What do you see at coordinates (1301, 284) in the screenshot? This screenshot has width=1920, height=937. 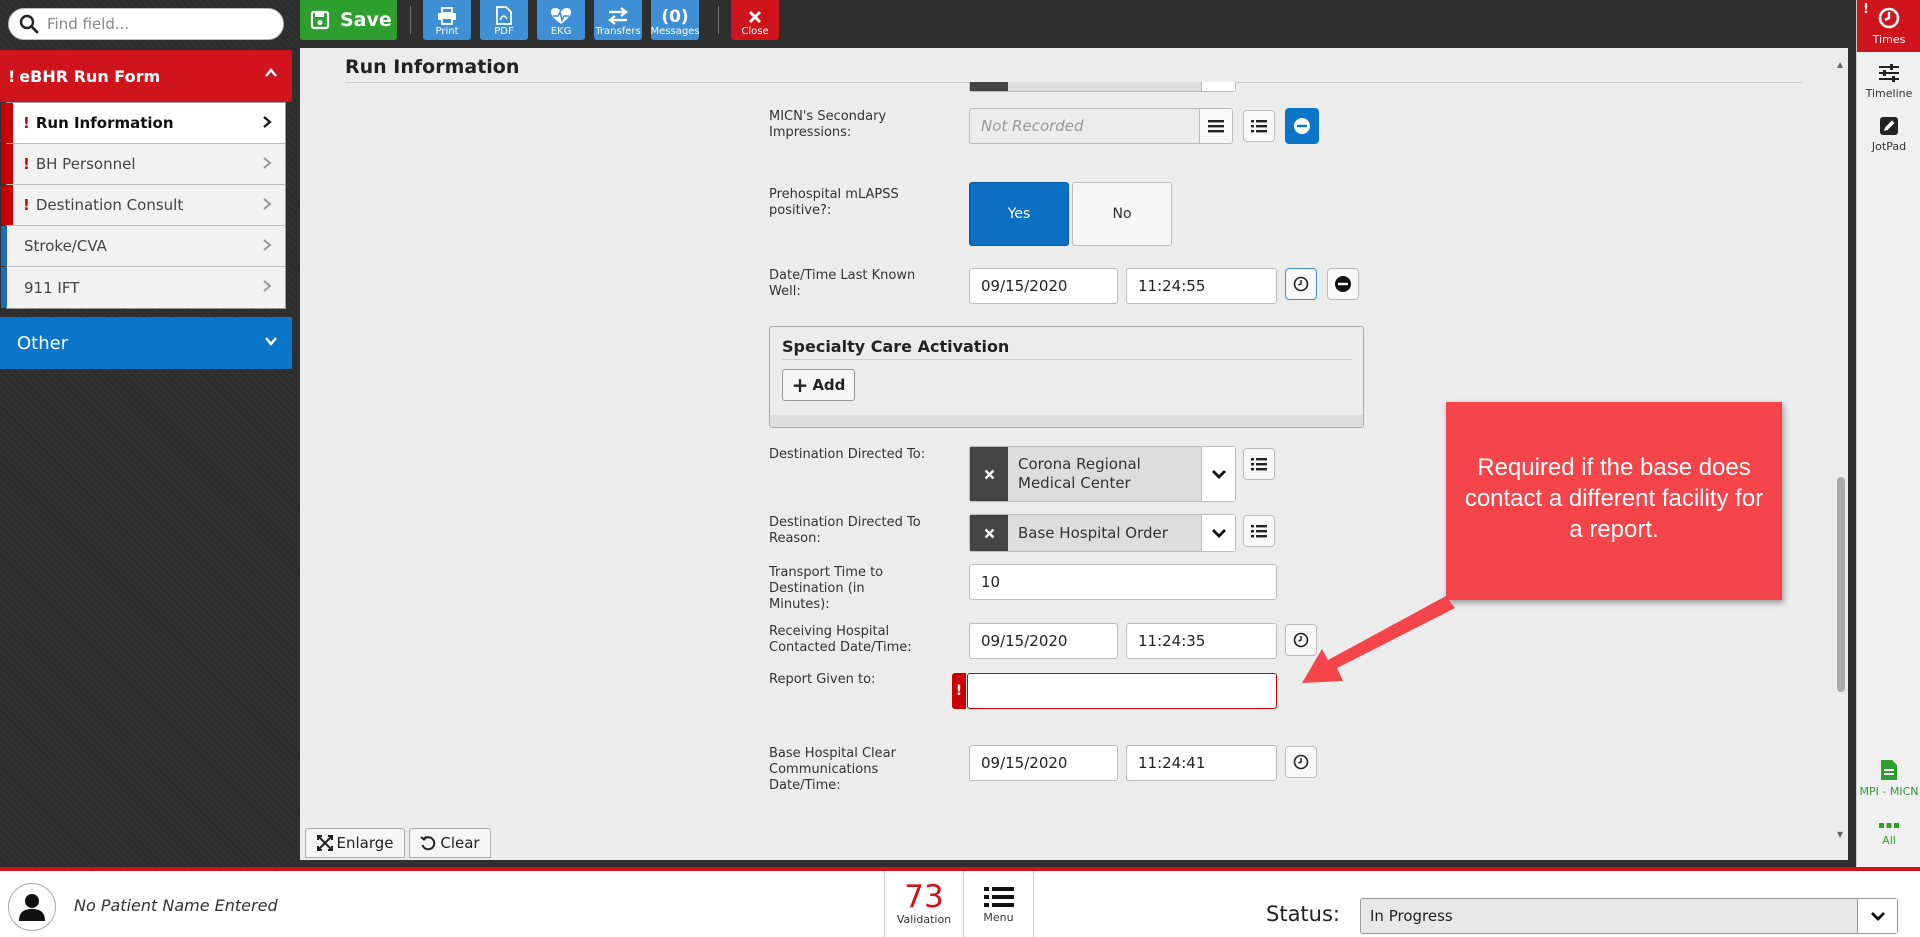 I see `last-known-well-clock-button` at bounding box center [1301, 284].